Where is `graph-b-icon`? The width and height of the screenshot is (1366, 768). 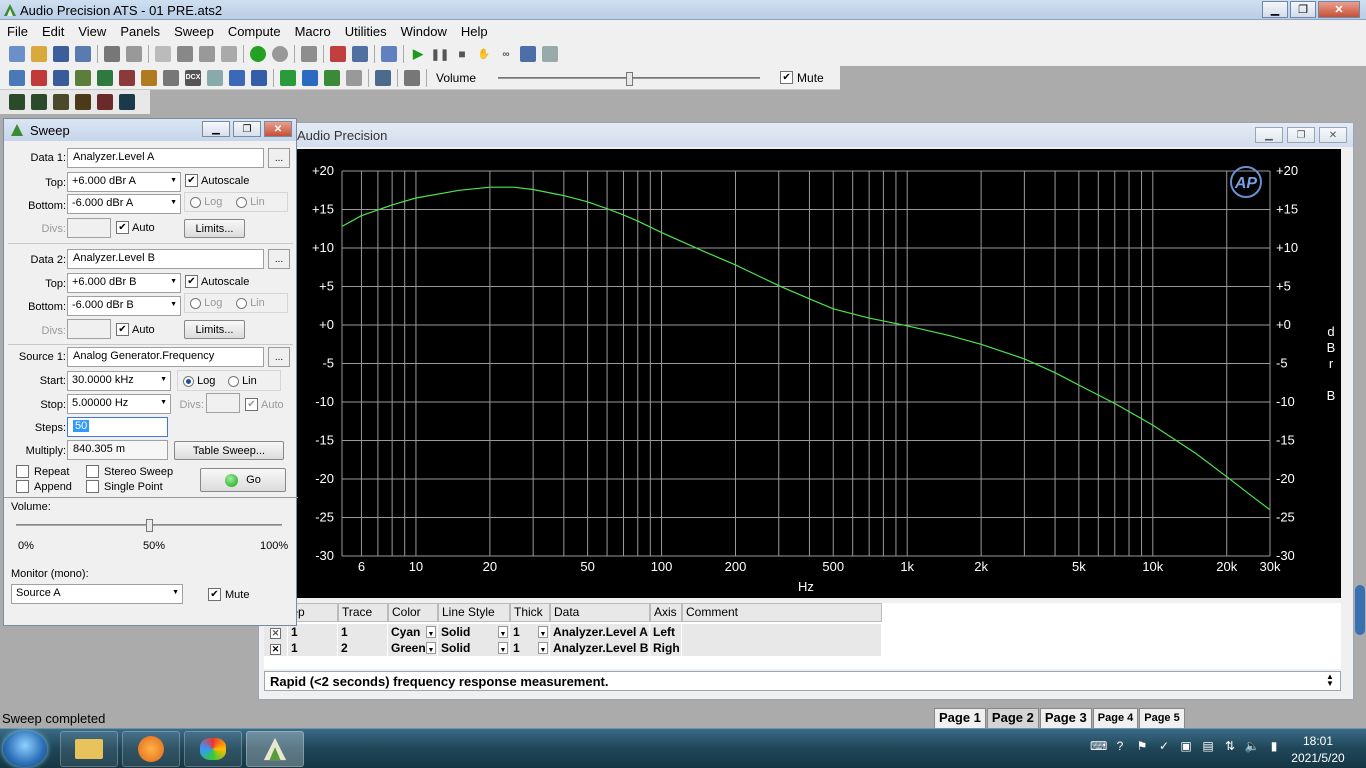
graph-b-icon is located at coordinates (39, 102).